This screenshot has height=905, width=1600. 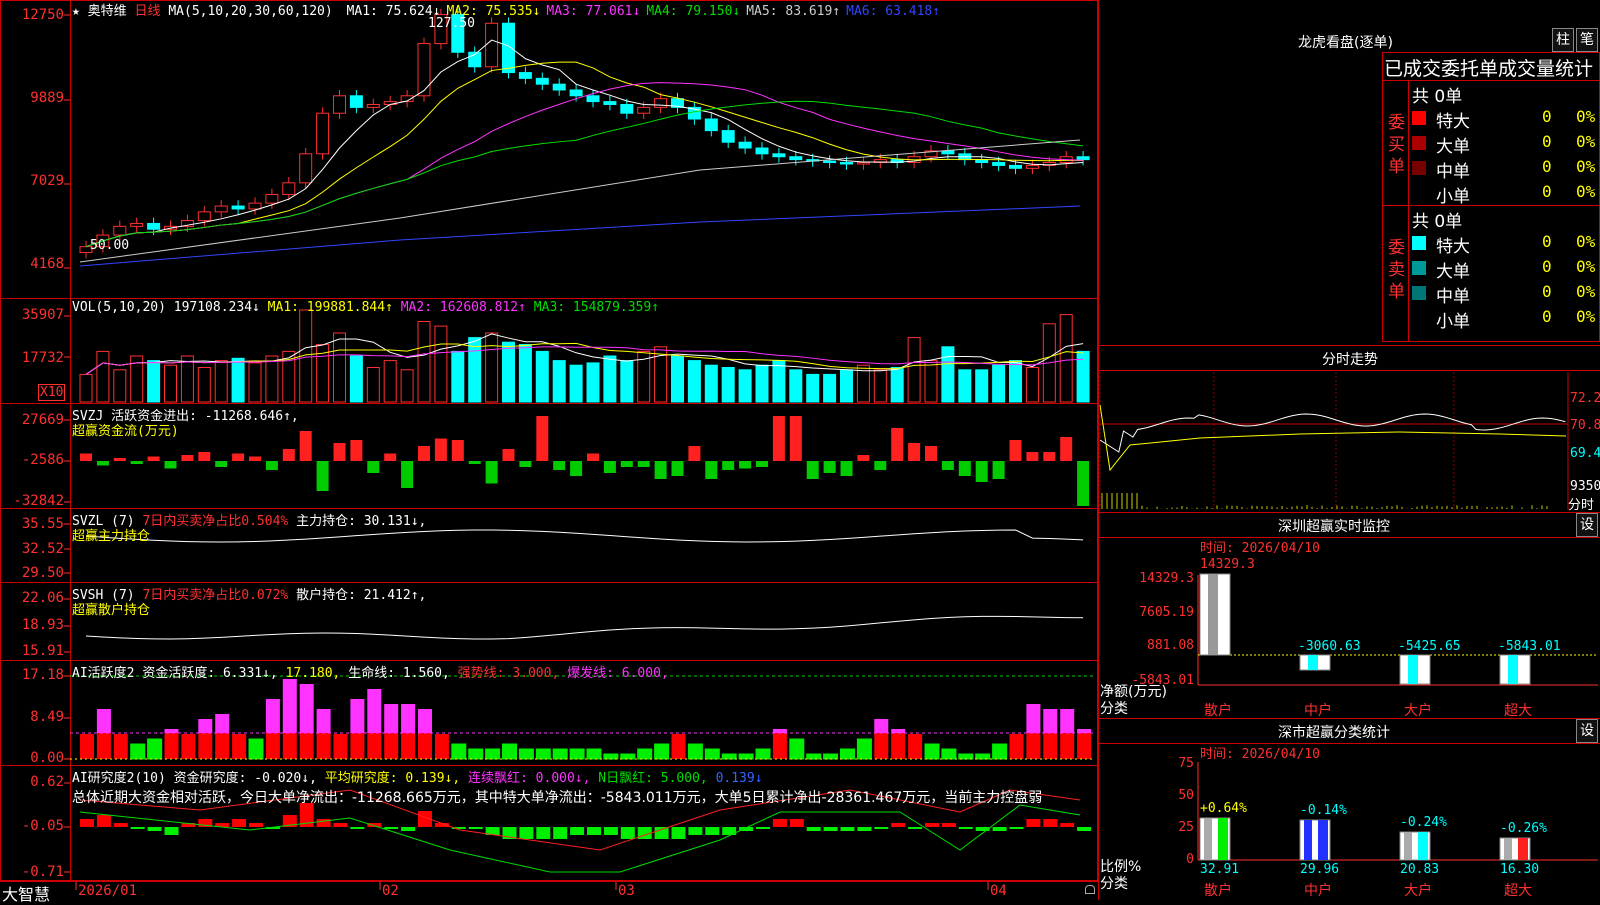 What do you see at coordinates (1519, 869) in the screenshot?
I see `sz-class-bar-value: 16.30` at bounding box center [1519, 869].